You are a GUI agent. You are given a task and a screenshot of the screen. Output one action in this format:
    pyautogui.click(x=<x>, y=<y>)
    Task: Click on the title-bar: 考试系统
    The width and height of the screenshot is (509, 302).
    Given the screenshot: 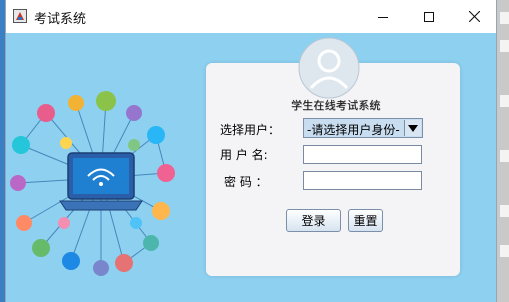 What is the action you would take?
    pyautogui.click(x=251, y=16)
    